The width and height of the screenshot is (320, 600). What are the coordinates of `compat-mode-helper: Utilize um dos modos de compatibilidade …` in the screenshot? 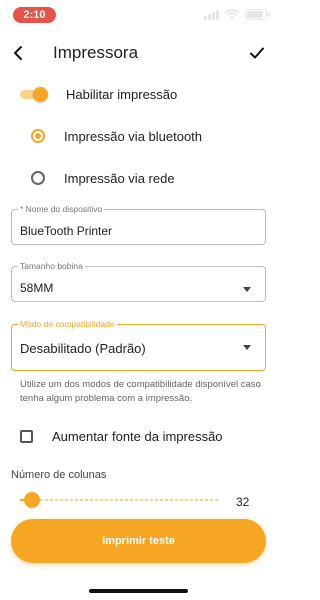 It's located at (140, 391).